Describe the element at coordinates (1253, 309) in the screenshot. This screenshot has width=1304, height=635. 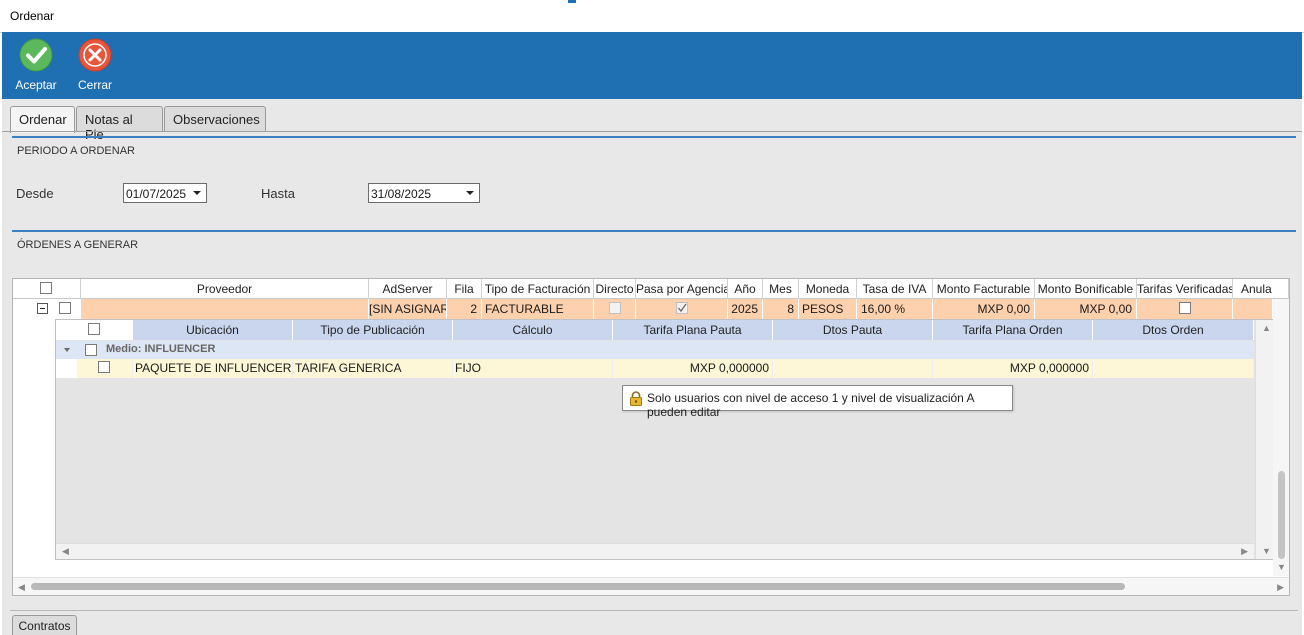
I see `cell-anula` at that location.